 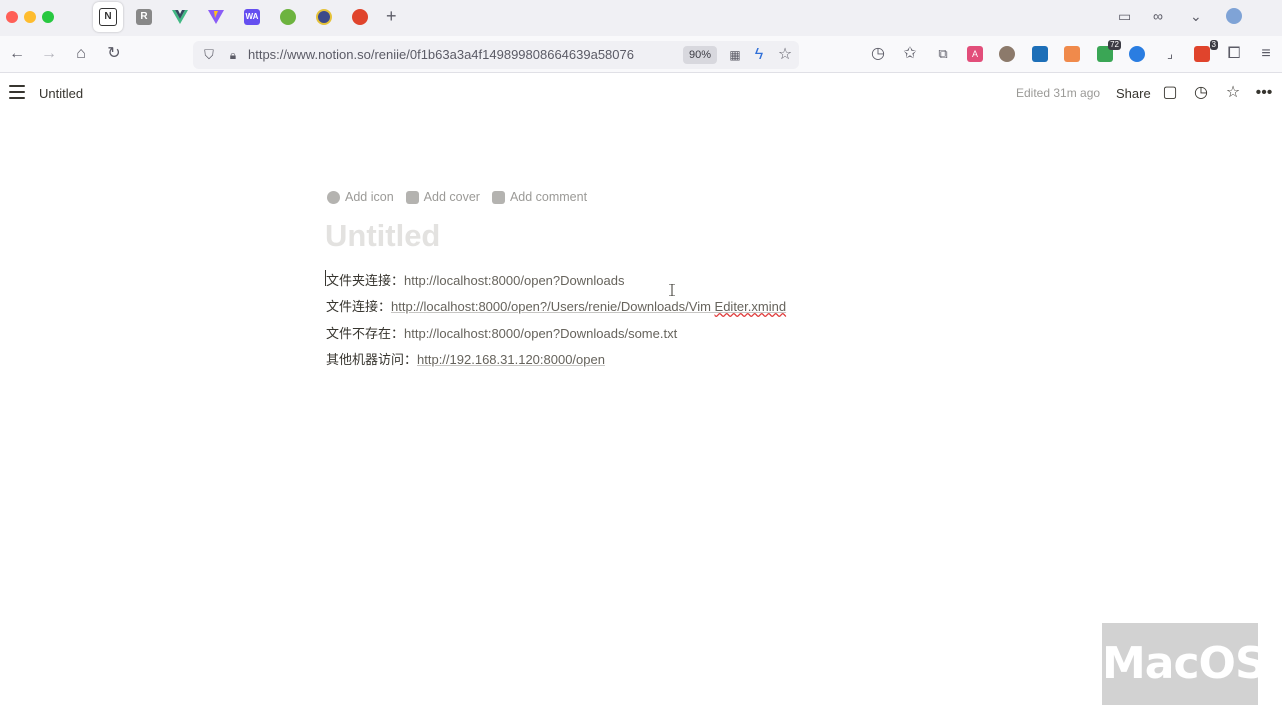 What do you see at coordinates (233, 55) in the screenshot?
I see `lock-icon: 🔒︎` at bounding box center [233, 55].